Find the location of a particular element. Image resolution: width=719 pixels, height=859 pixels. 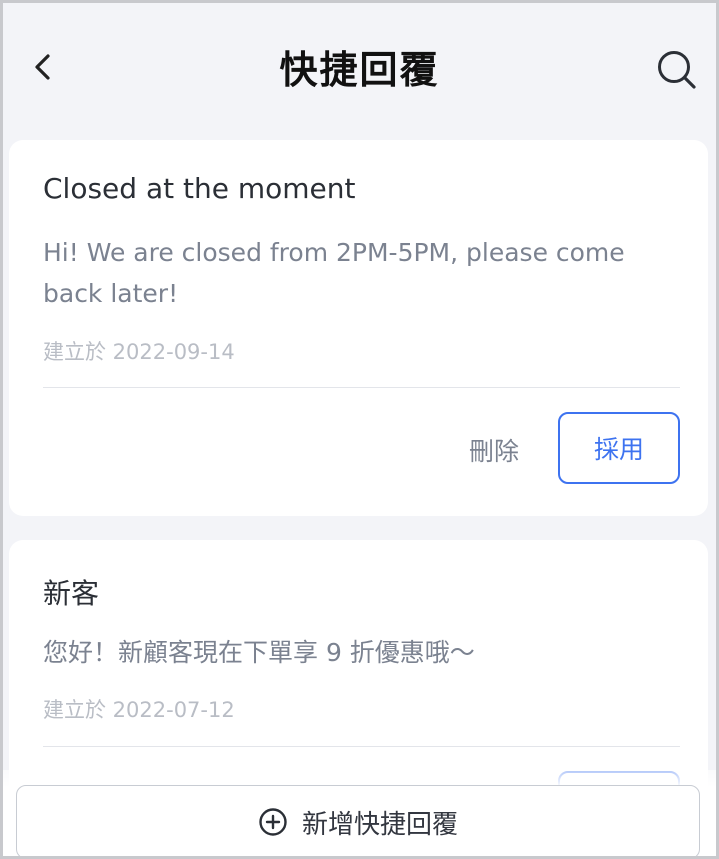

reply-date: 建立於 2022-07-12 is located at coordinates (139, 710).